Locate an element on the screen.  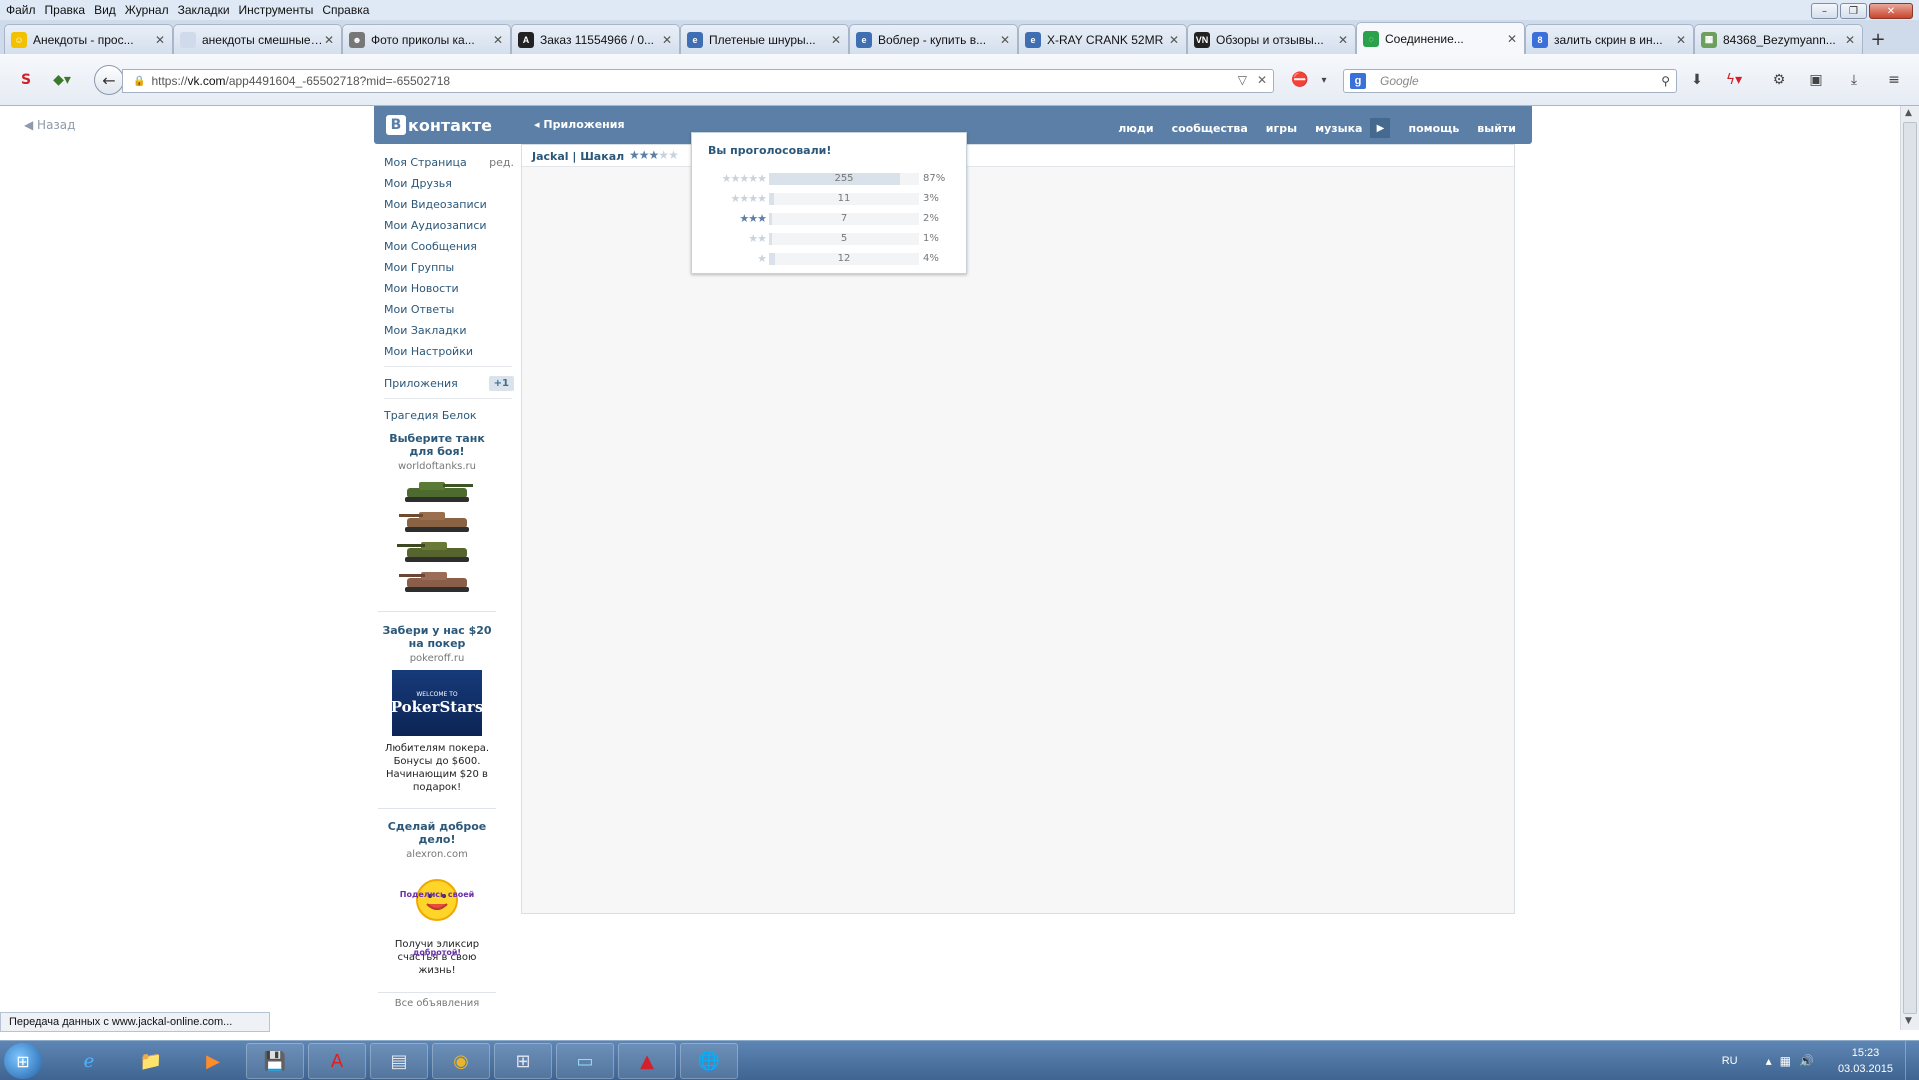
browser-tab: e Плетеные шнуры... ✕ is located at coordinates (764, 39).